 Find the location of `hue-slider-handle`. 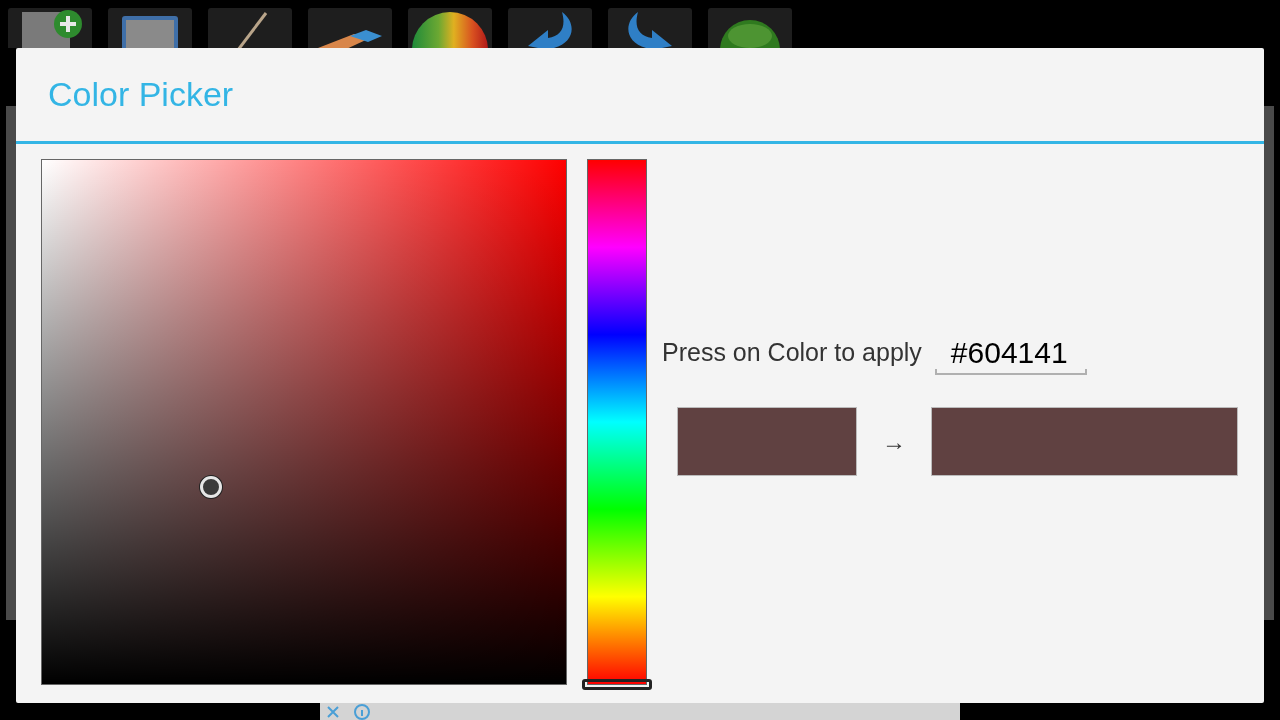

hue-slider-handle is located at coordinates (617, 684).